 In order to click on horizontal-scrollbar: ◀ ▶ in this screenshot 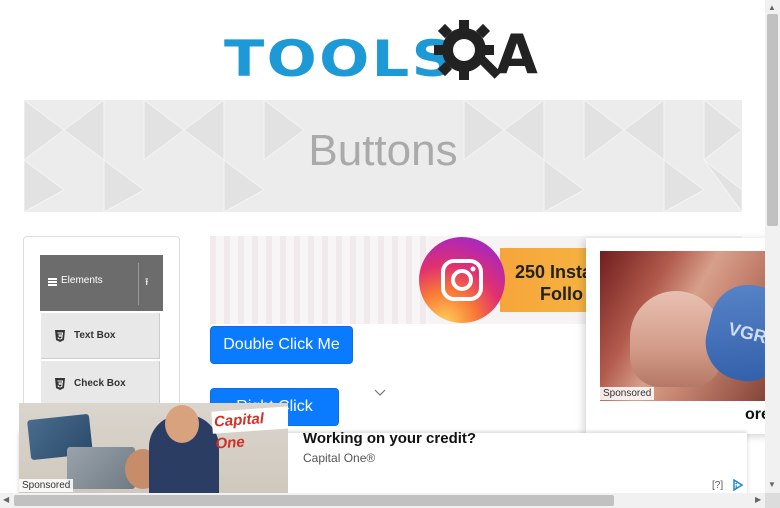, I will do `click(382, 500)`.